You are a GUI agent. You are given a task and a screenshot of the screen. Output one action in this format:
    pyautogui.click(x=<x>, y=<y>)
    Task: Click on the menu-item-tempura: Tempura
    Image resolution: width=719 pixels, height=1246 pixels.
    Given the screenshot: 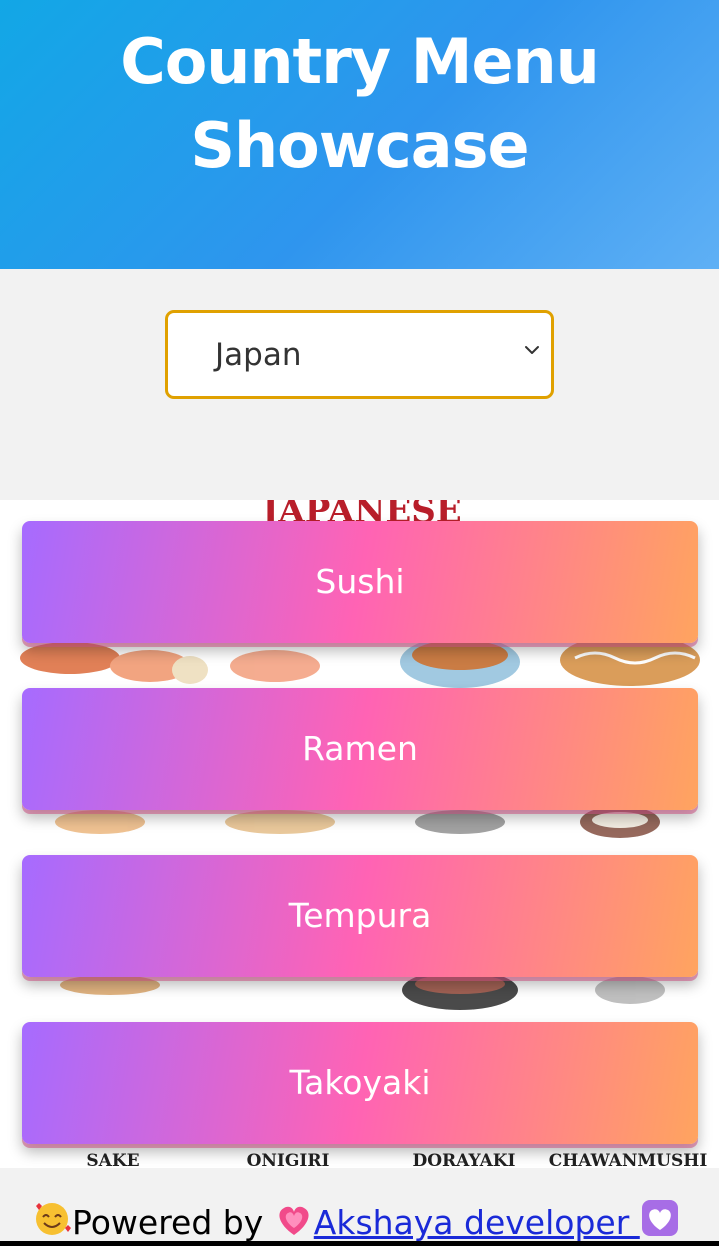 What is the action you would take?
    pyautogui.click(x=360, y=916)
    